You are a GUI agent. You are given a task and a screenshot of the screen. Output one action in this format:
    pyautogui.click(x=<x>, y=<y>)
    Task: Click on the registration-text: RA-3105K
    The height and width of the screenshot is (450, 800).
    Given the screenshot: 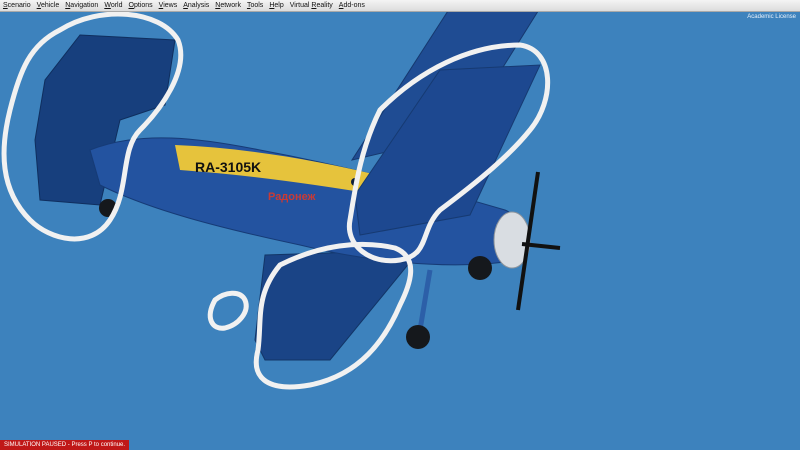 What is the action you would take?
    pyautogui.click(x=228, y=167)
    